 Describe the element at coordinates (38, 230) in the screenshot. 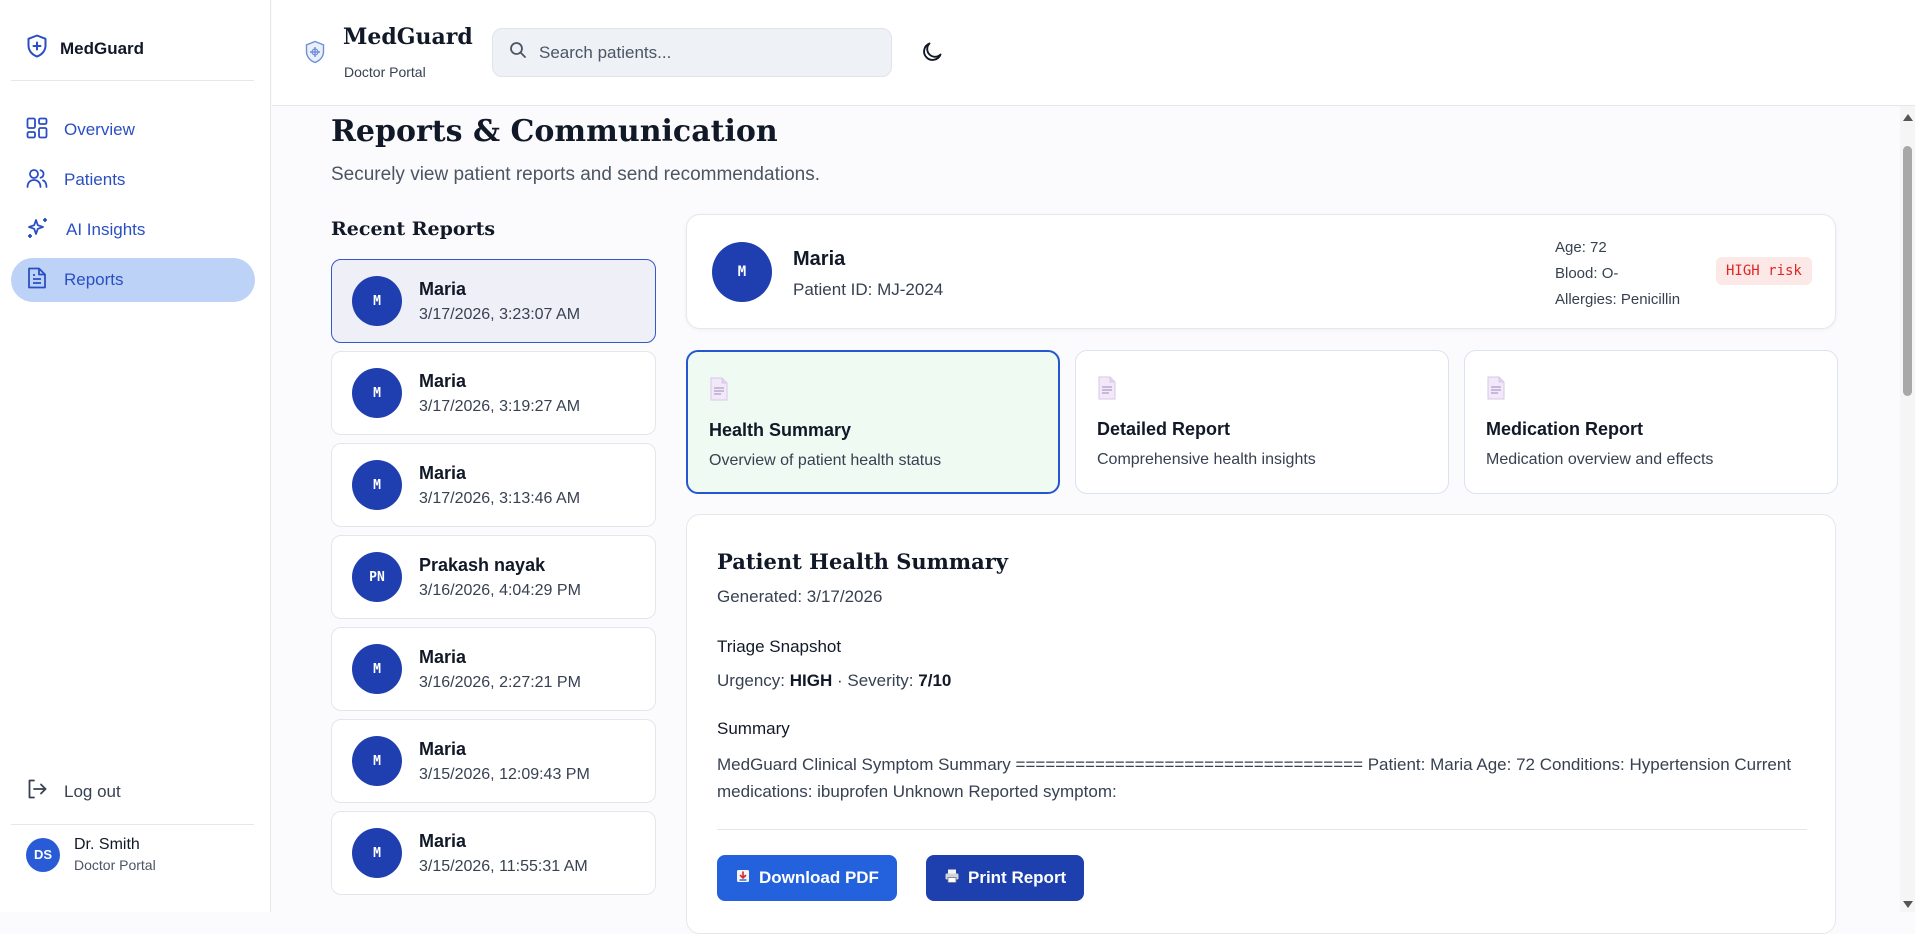

I see `sparkles-icon` at that location.